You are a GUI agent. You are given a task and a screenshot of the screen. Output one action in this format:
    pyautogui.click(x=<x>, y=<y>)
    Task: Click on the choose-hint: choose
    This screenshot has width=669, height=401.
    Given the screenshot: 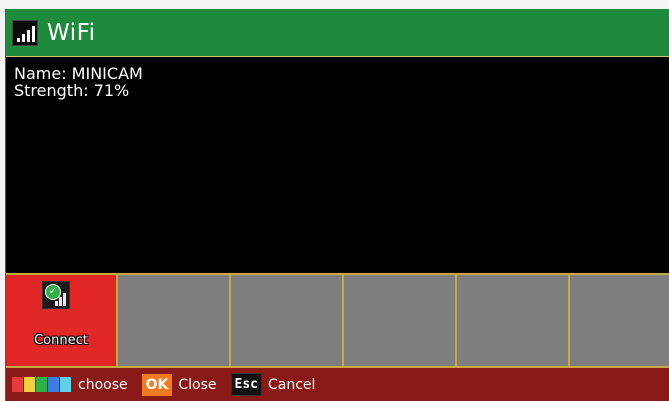 What is the action you would take?
    pyautogui.click(x=103, y=384)
    